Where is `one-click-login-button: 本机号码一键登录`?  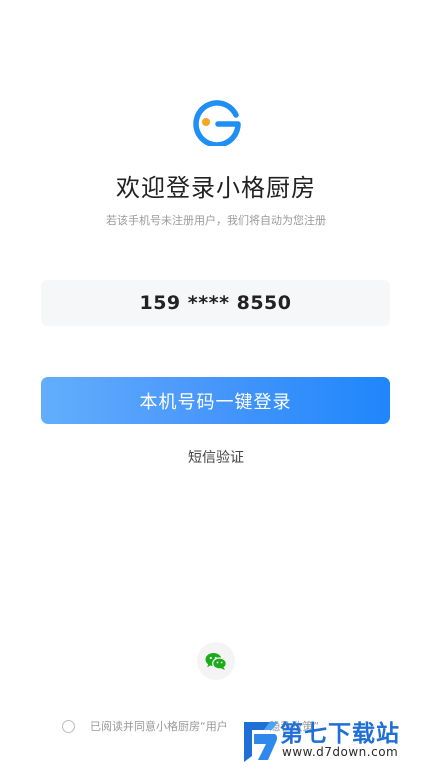 one-click-login-button: 本机号码一键登录 is located at coordinates (215, 400).